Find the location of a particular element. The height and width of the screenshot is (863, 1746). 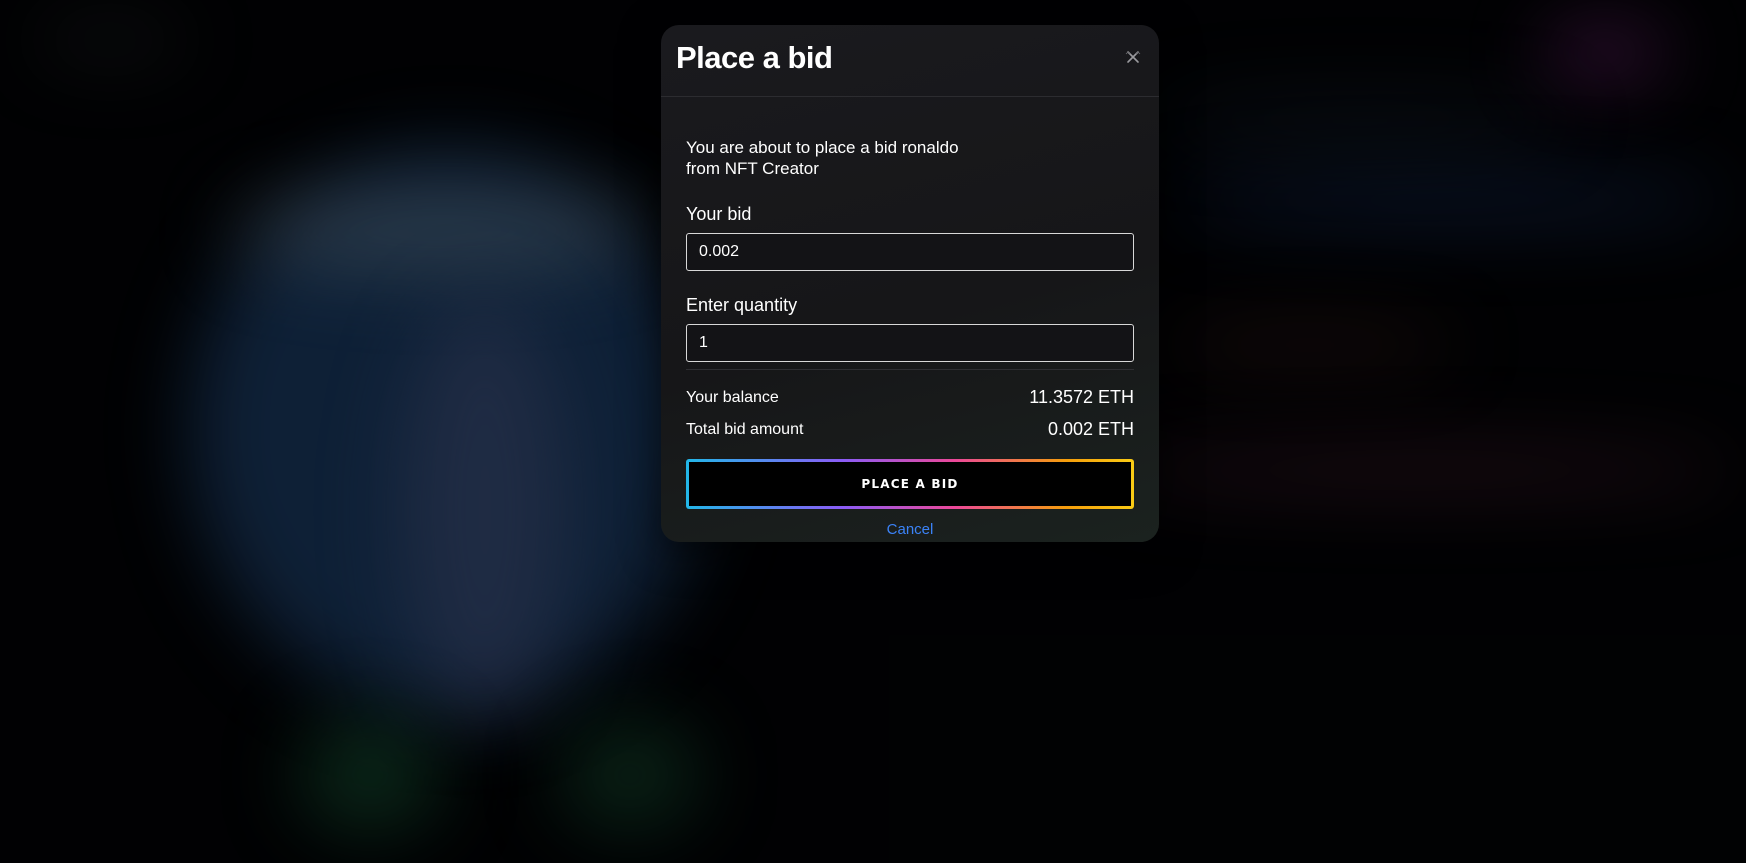

close-button is located at coordinates (1133, 57).